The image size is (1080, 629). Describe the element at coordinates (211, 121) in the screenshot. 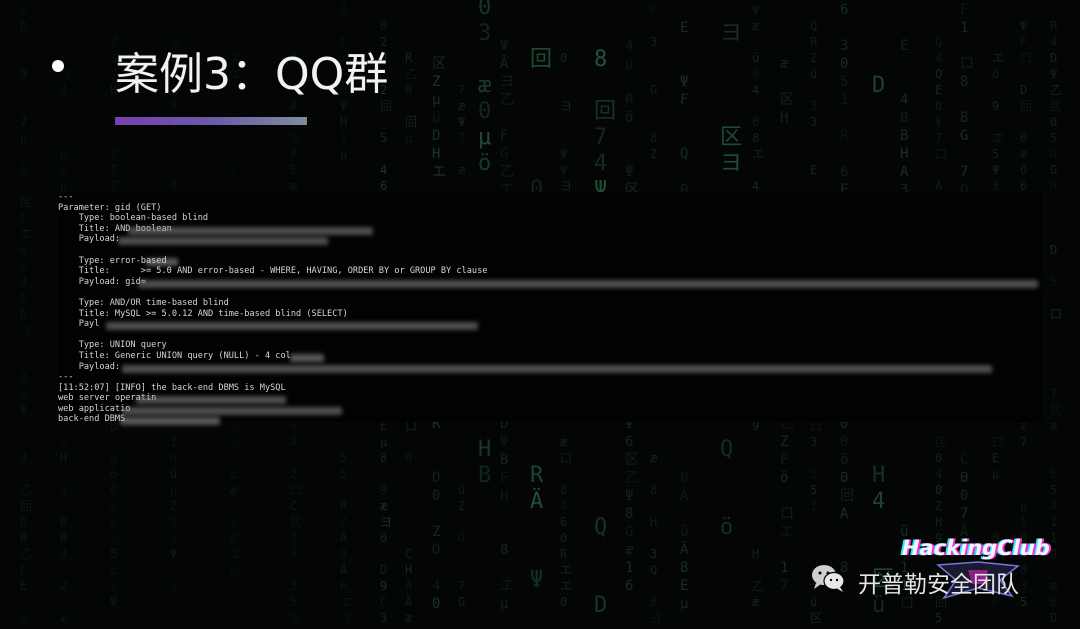

I see `title-underline-bar` at that location.